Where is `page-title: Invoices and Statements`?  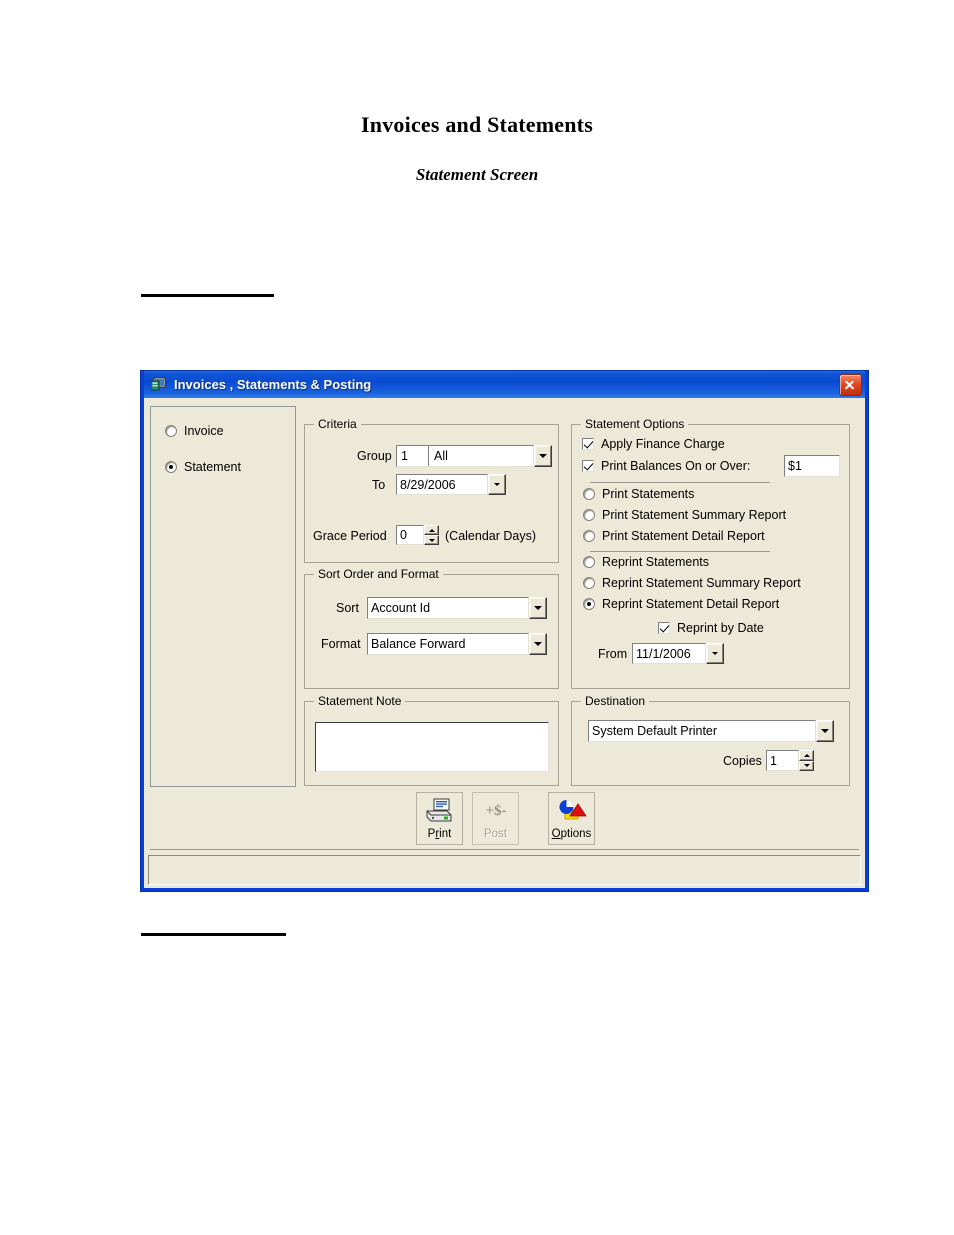 page-title: Invoices and Statements is located at coordinates (477, 124).